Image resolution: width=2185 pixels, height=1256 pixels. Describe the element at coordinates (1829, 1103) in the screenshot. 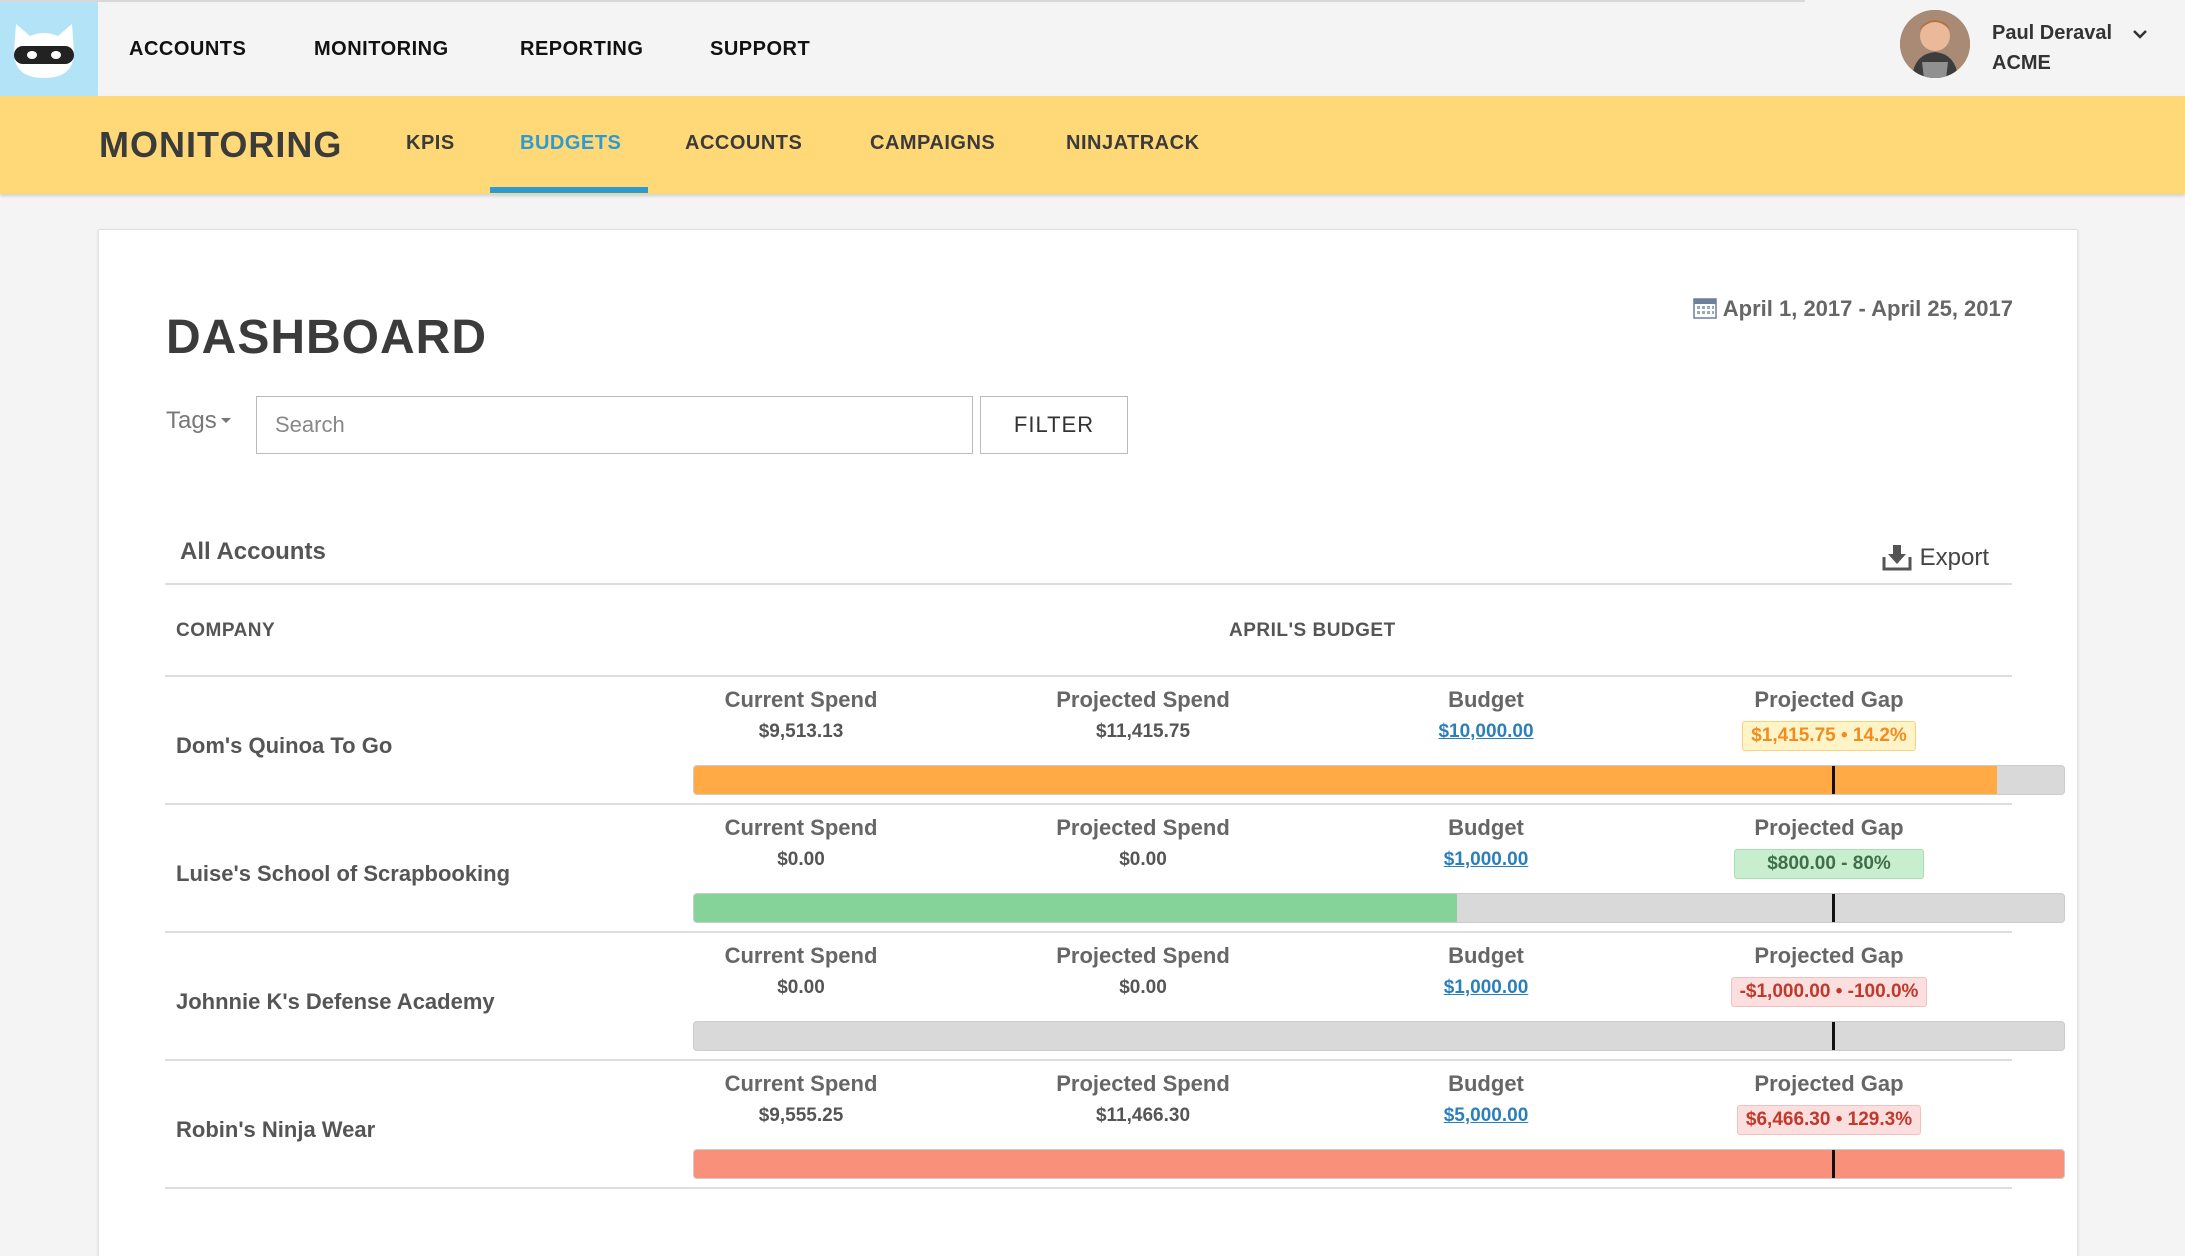

I see `projected-gap: Projected Gap $6,466.30 • 129.3%` at that location.